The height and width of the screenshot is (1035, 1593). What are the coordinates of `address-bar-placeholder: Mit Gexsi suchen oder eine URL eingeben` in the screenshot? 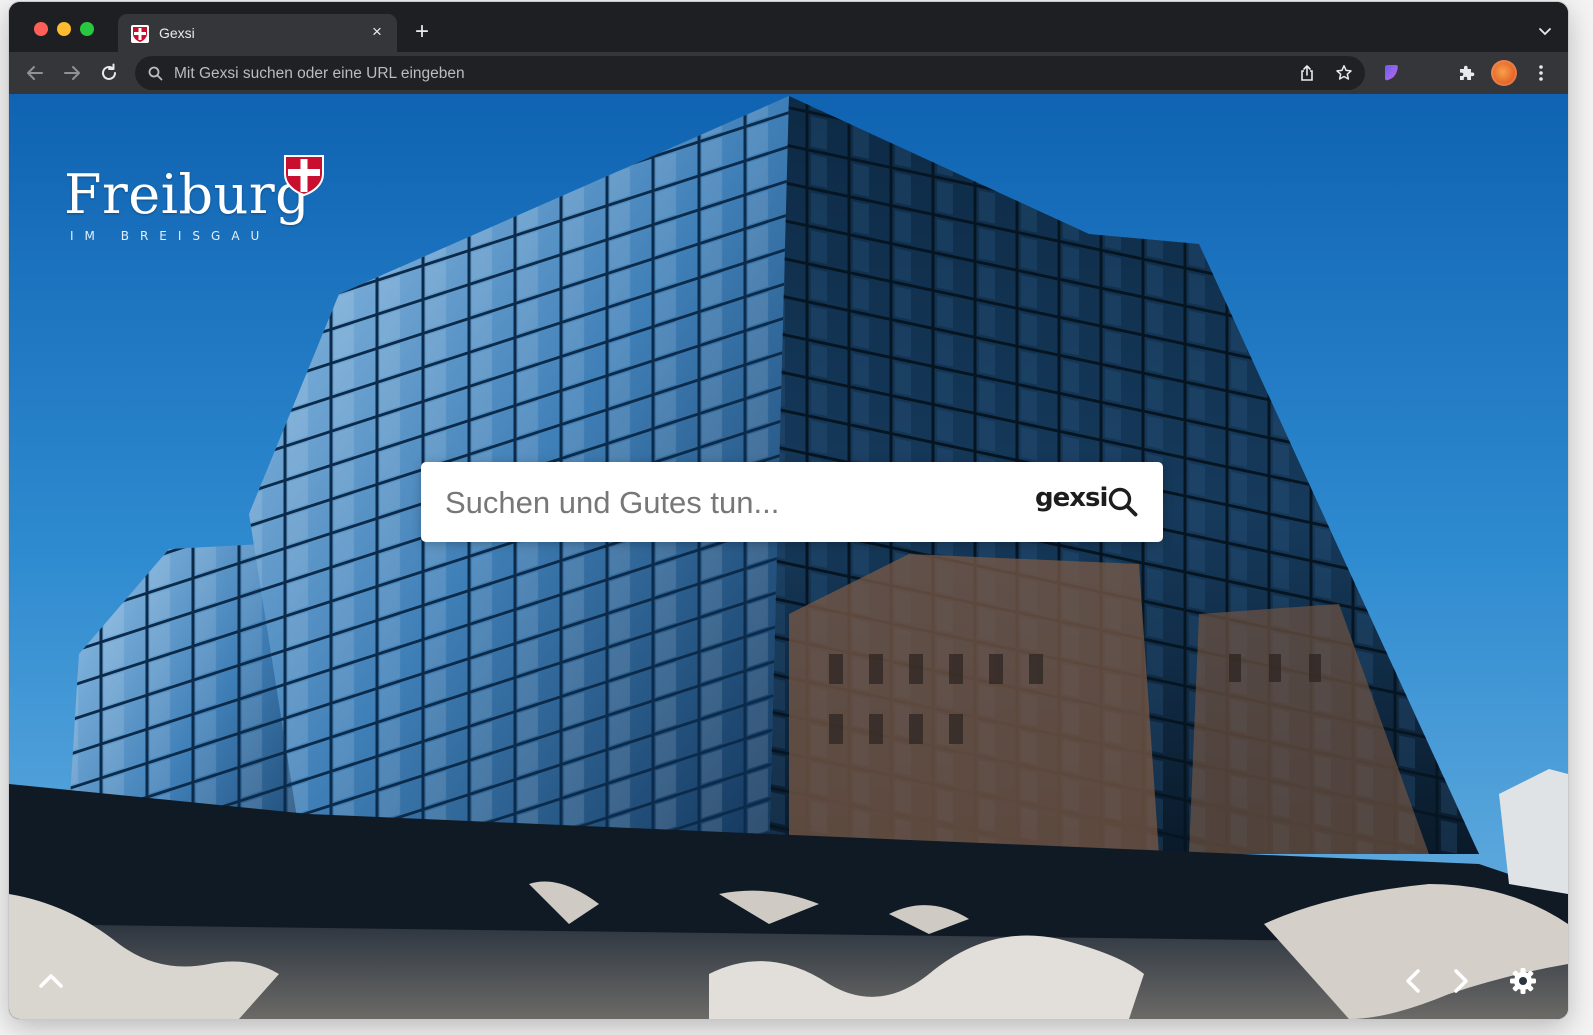 It's located at (319, 73).